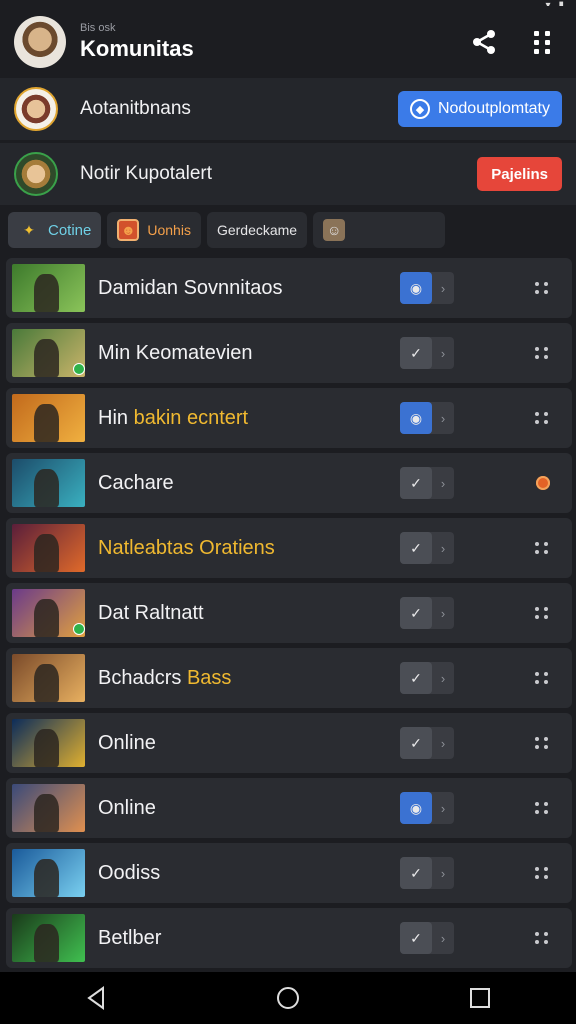  What do you see at coordinates (479, 109) in the screenshot?
I see `notification-action-button: ◆ Nodoutplomtaty` at bounding box center [479, 109].